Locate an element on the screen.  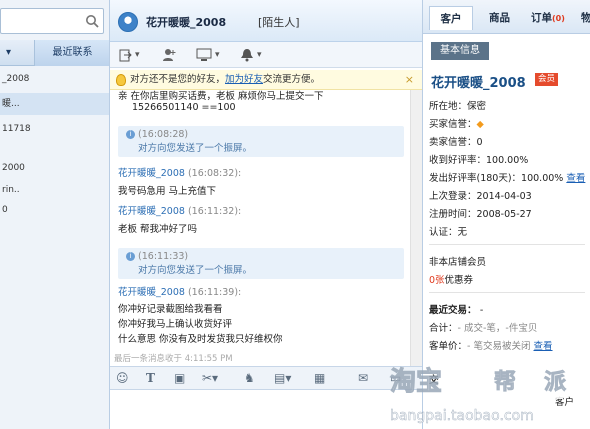
message-time: (16:08:32): is located at coordinates (214, 173).